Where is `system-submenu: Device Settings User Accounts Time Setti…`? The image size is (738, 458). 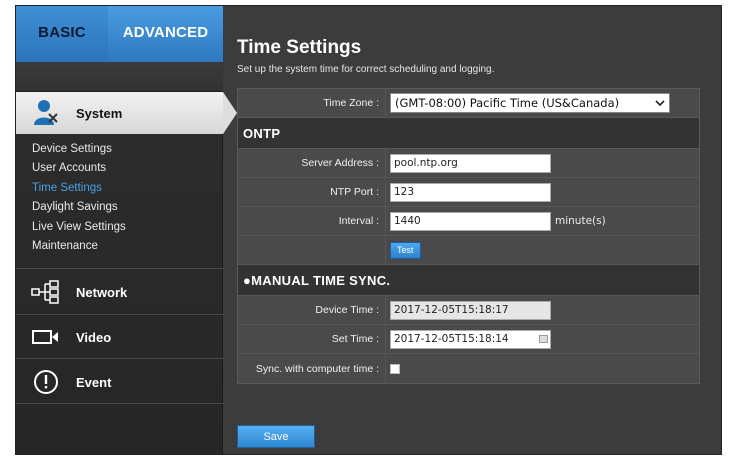 system-submenu: Device Settings User Accounts Time Setti… is located at coordinates (119, 197).